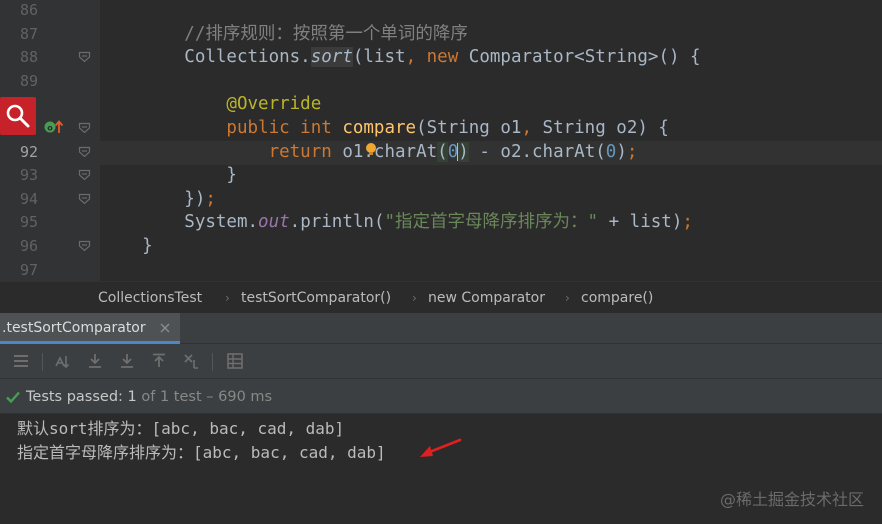  I want to click on code-token: return, so click(221, 151).